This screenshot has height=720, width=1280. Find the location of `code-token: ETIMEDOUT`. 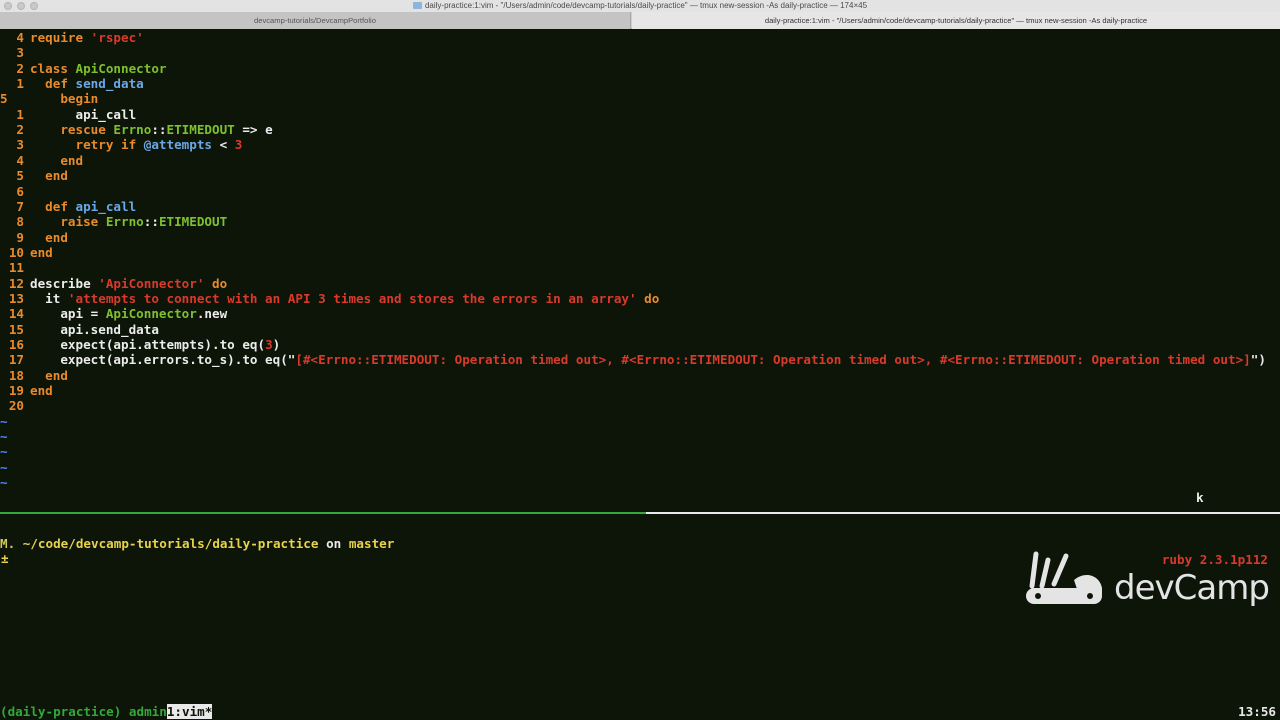

code-token: ETIMEDOUT is located at coordinates (200, 130).